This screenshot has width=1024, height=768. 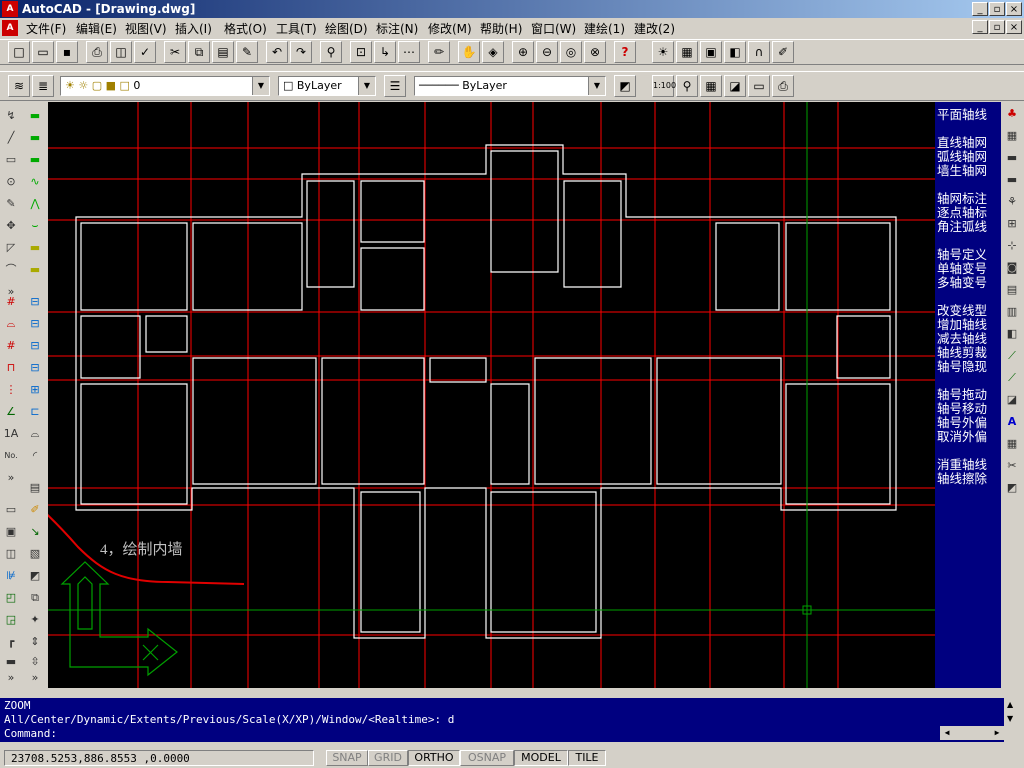 I want to click on document-icon: A, so click(x=10, y=28).